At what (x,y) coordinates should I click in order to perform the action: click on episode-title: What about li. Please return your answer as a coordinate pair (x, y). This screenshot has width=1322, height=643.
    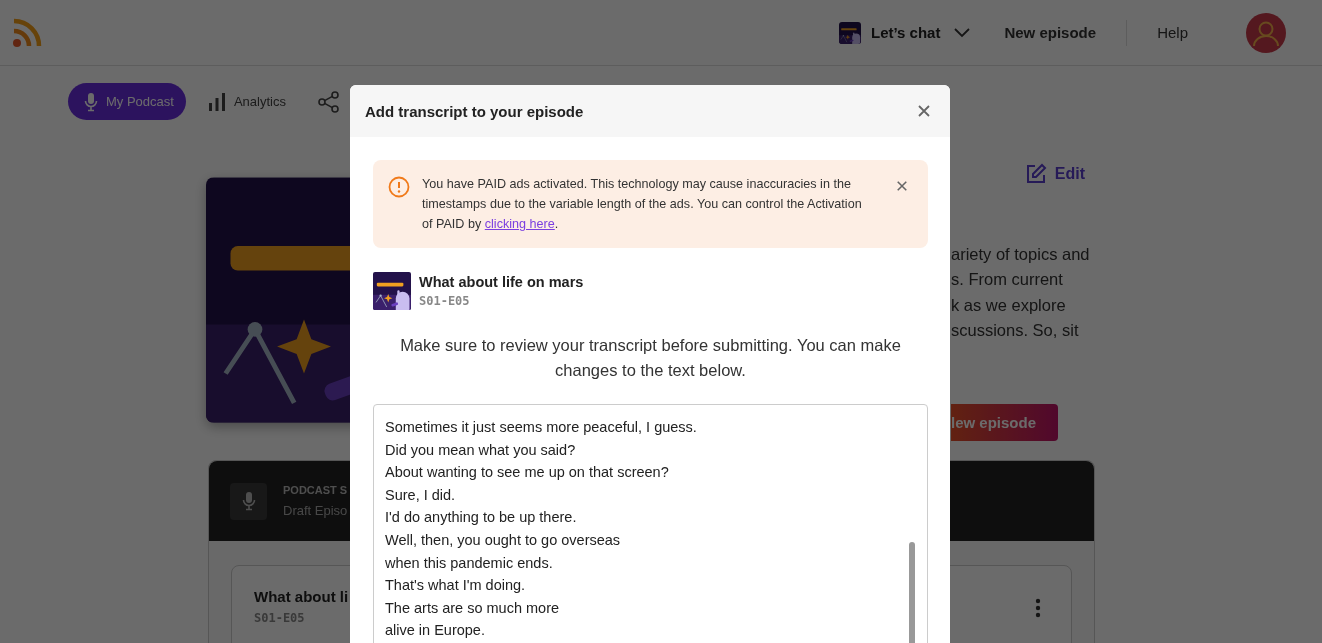
    Looking at the image, I should click on (301, 597).